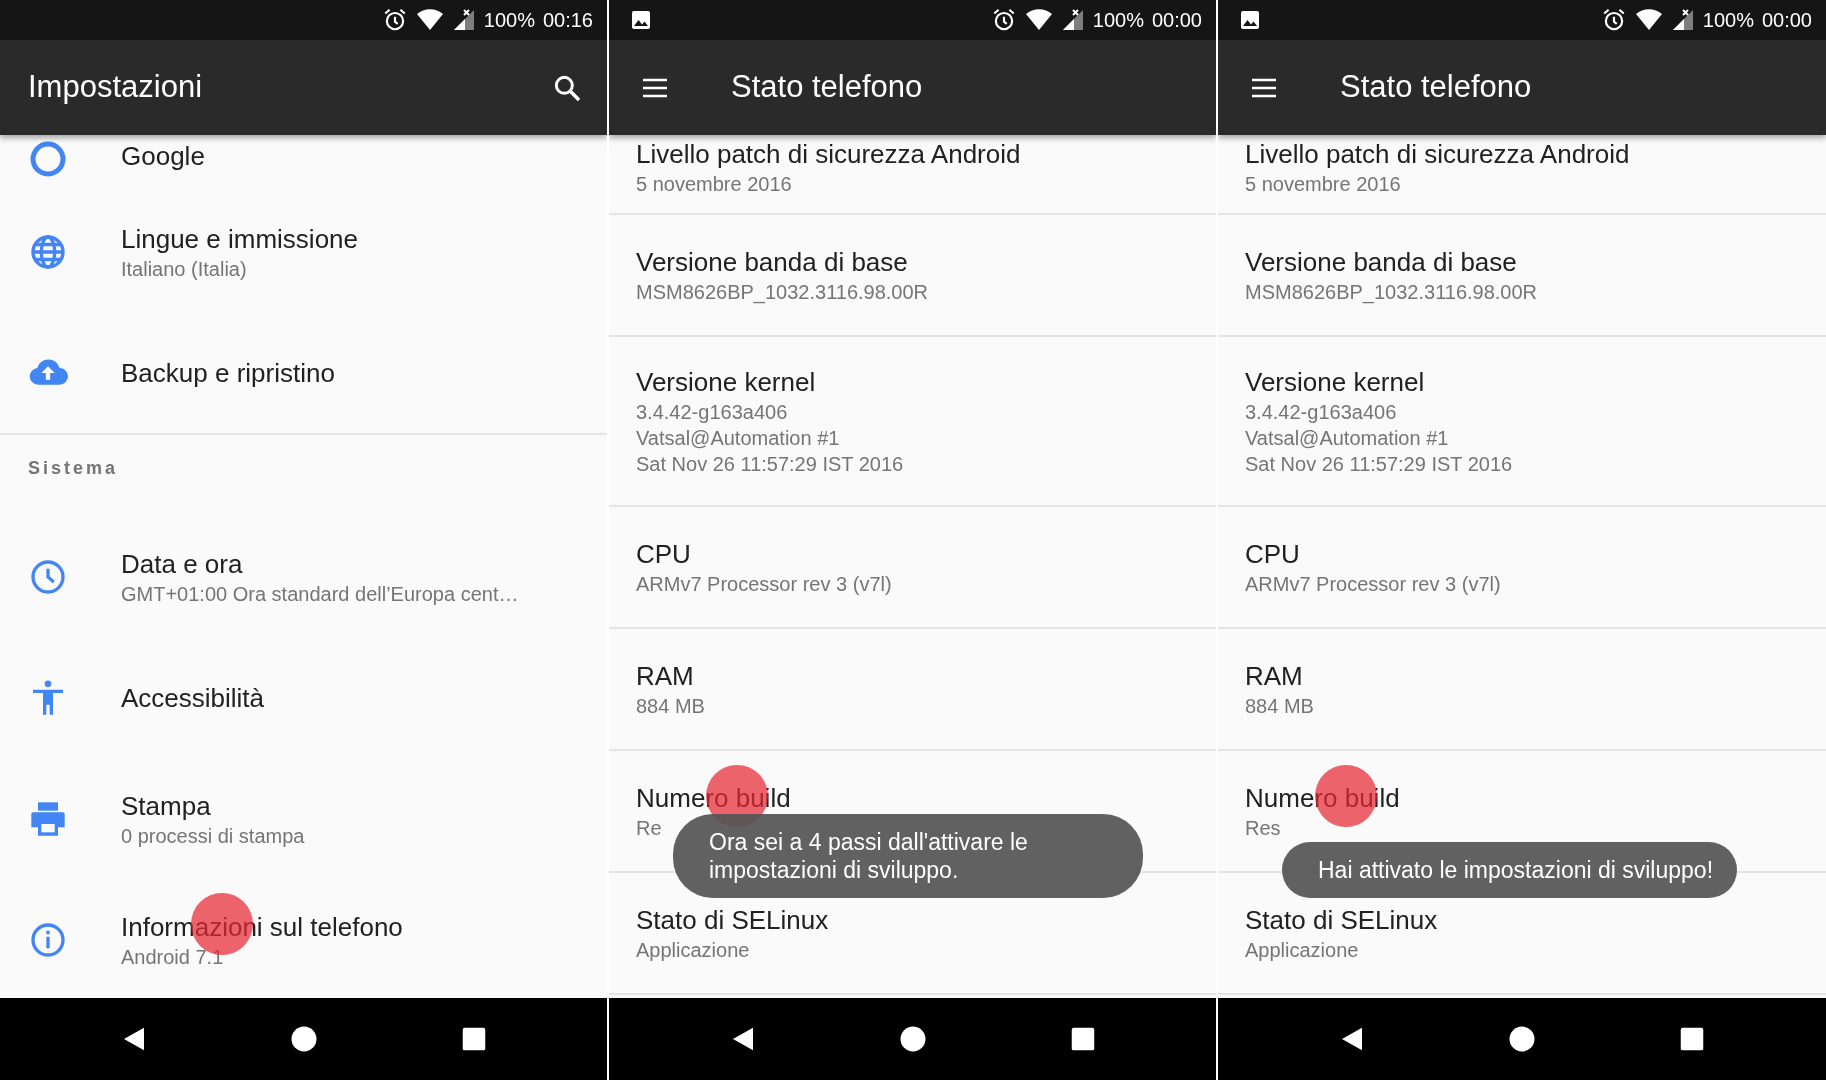 The height and width of the screenshot is (1080, 1826). What do you see at coordinates (228, 373) in the screenshot?
I see `item-title: Backup e ripristino` at bounding box center [228, 373].